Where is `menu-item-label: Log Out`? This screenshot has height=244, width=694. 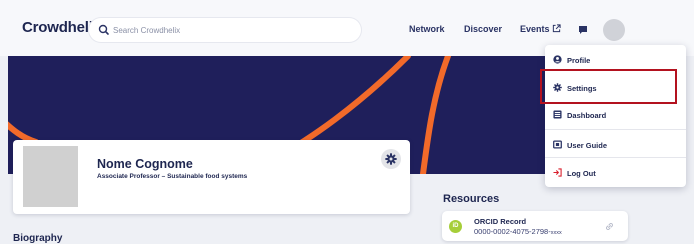
menu-item-label: Log Out is located at coordinates (581, 173).